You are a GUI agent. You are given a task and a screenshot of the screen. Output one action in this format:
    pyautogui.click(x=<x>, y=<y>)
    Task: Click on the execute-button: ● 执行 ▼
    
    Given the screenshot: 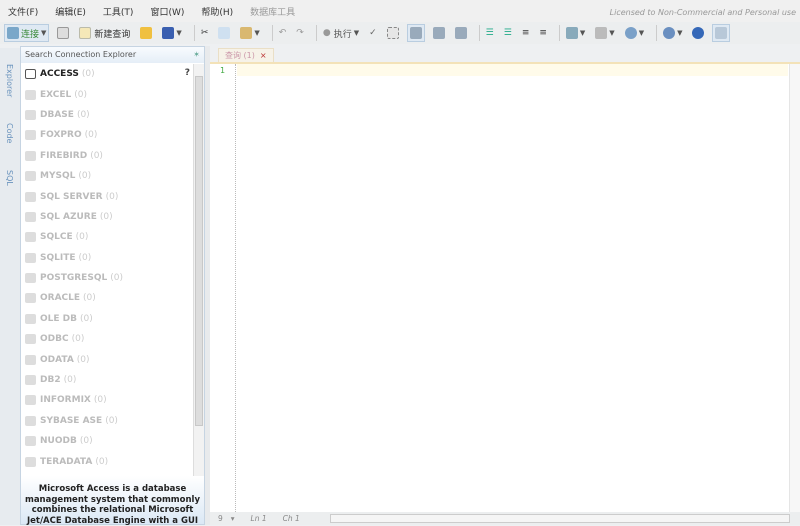 What is the action you would take?
    pyautogui.click(x=341, y=33)
    